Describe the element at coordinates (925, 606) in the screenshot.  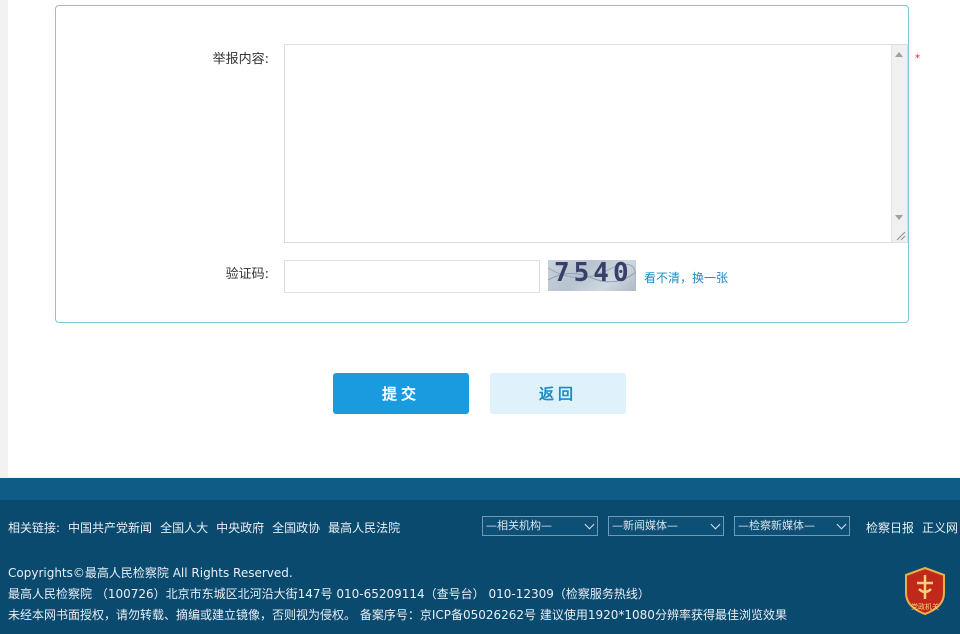
I see `badge-label: 党政机关` at that location.